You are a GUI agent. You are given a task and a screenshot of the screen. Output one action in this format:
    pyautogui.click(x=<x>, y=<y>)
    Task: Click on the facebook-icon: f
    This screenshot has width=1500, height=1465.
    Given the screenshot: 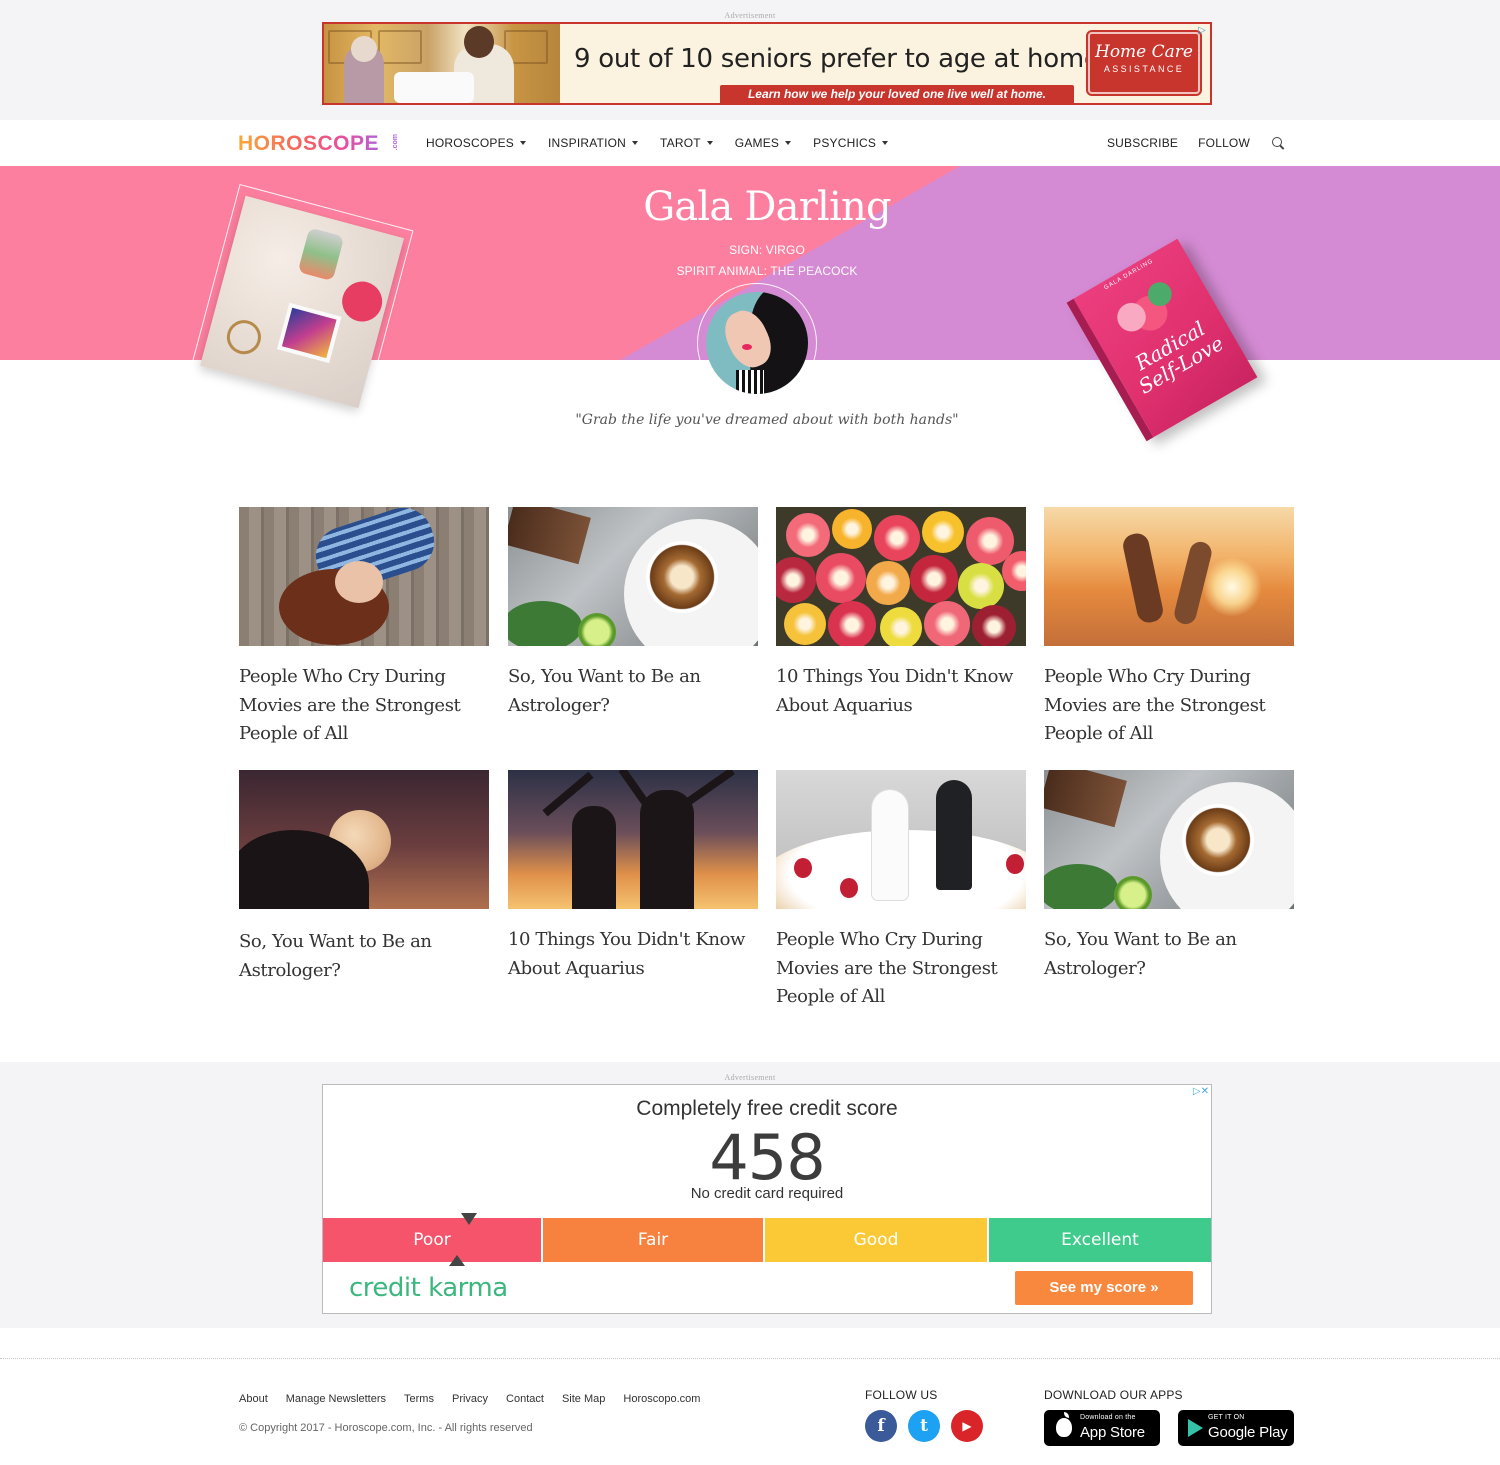 What is the action you would take?
    pyautogui.click(x=881, y=1426)
    